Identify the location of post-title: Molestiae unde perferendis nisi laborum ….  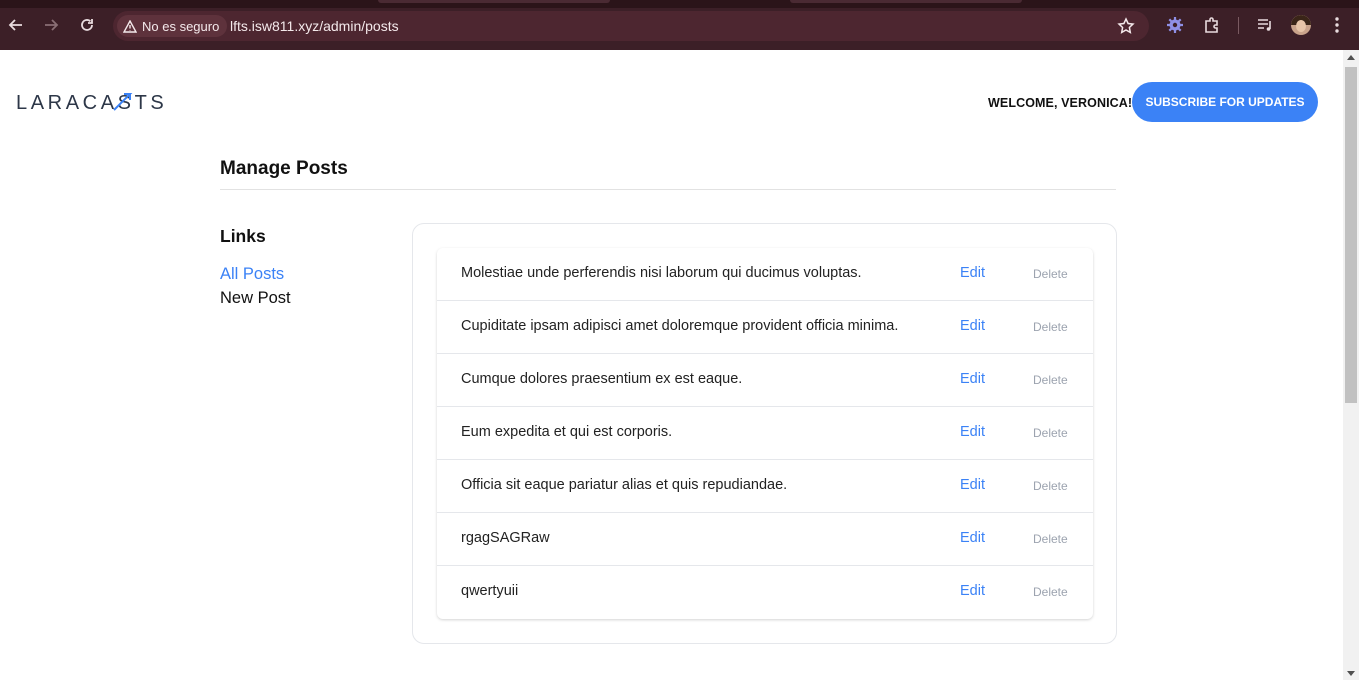
(661, 273).